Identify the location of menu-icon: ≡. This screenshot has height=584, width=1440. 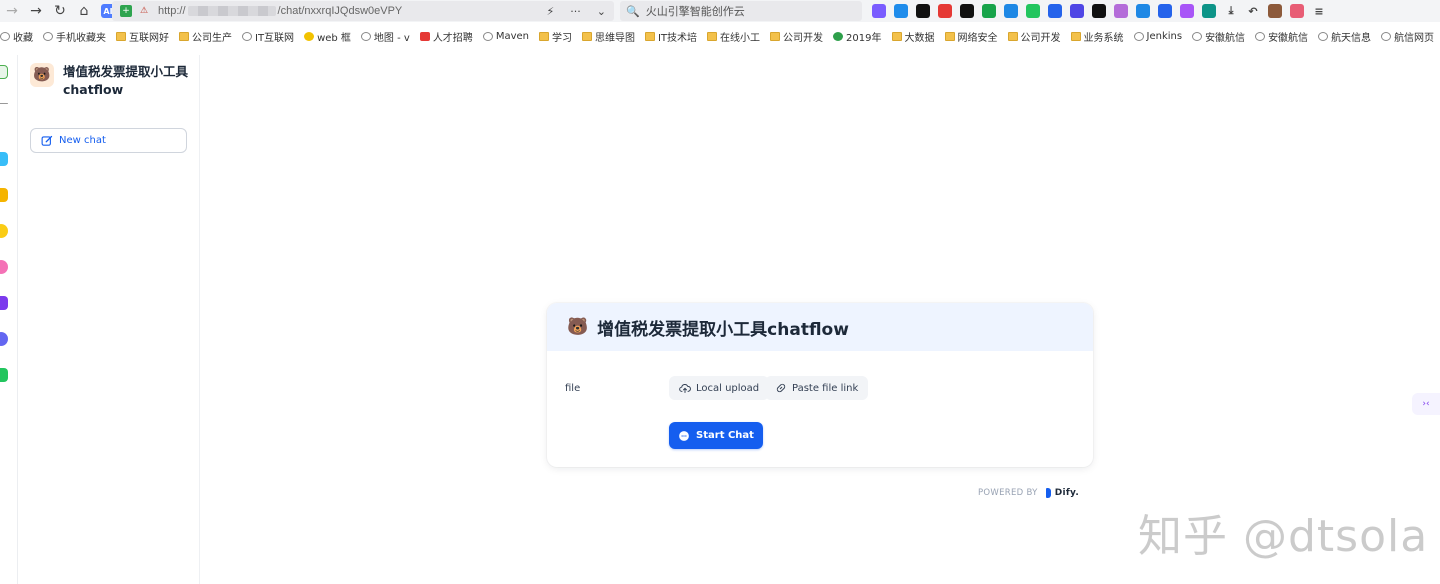
(1319, 11).